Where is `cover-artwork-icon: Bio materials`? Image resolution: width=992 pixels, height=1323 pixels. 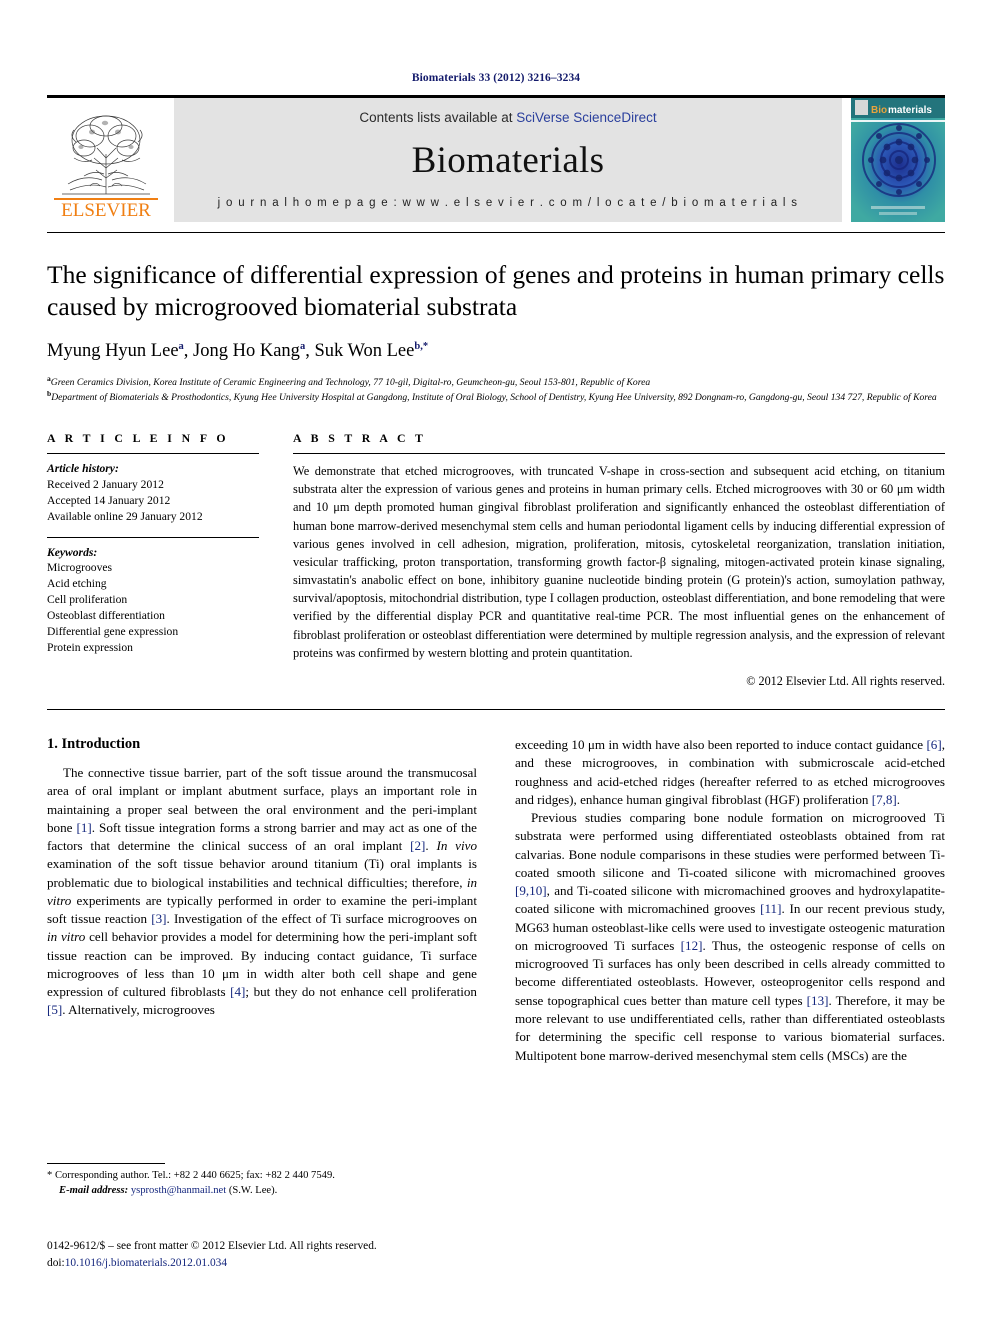
cover-artwork-icon: Bio materials is located at coordinates (898, 160).